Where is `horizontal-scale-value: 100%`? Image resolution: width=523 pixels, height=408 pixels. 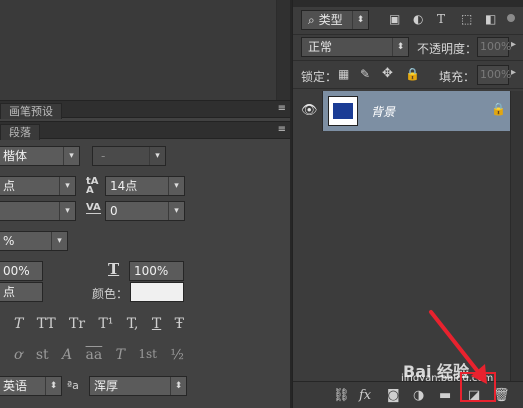 horizontal-scale-value: 100% is located at coordinates (151, 271).